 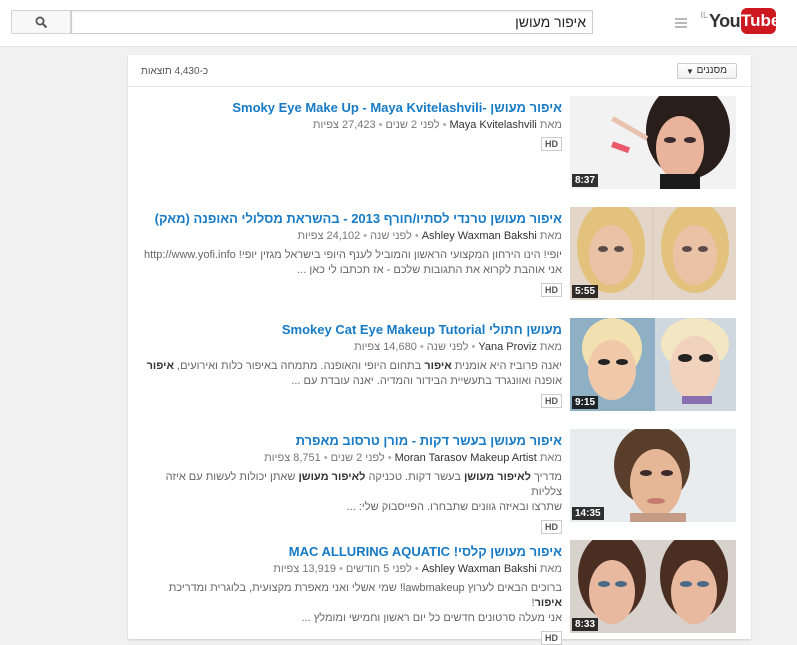 What do you see at coordinates (711, 70) in the screenshot?
I see `filters-label: מסננים` at bounding box center [711, 70].